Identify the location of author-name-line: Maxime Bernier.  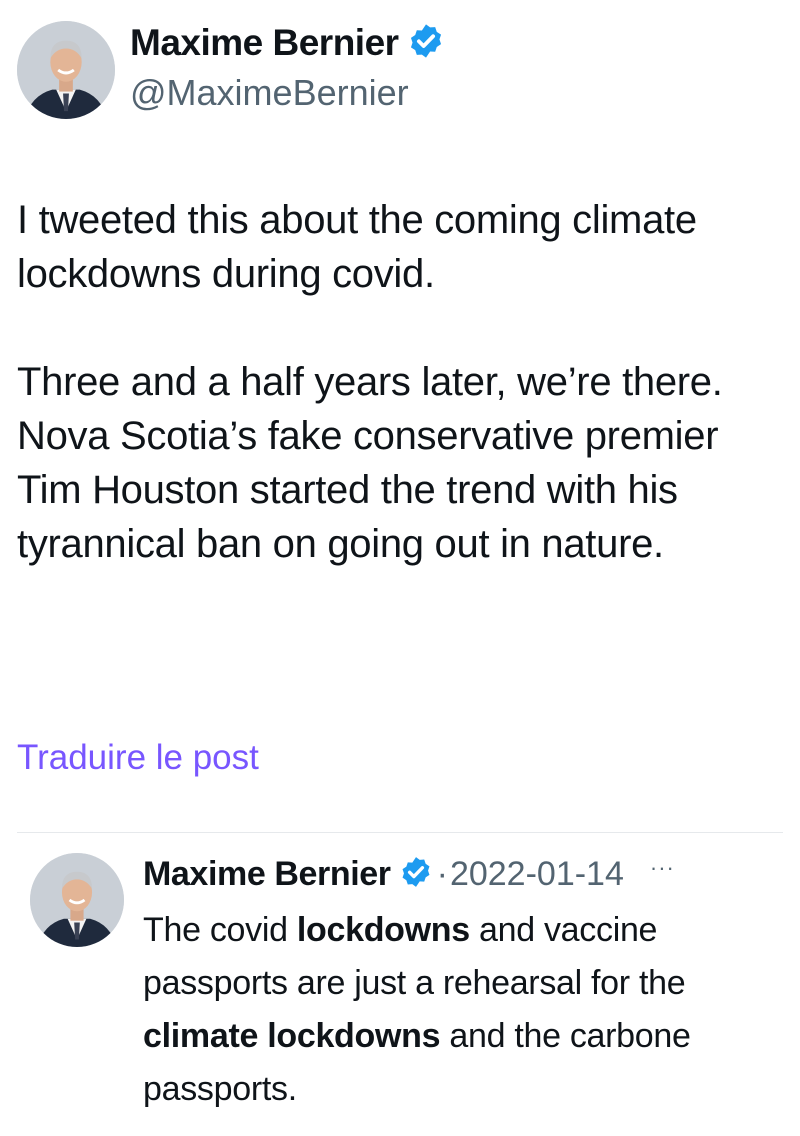
(287, 43).